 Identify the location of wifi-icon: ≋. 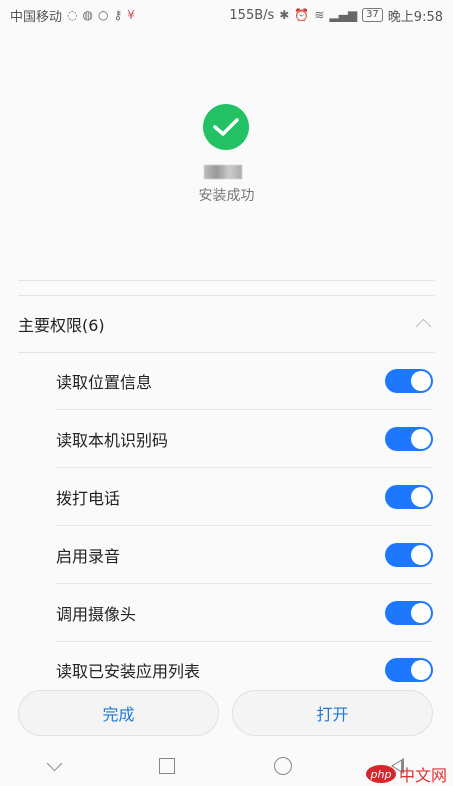
(319, 15).